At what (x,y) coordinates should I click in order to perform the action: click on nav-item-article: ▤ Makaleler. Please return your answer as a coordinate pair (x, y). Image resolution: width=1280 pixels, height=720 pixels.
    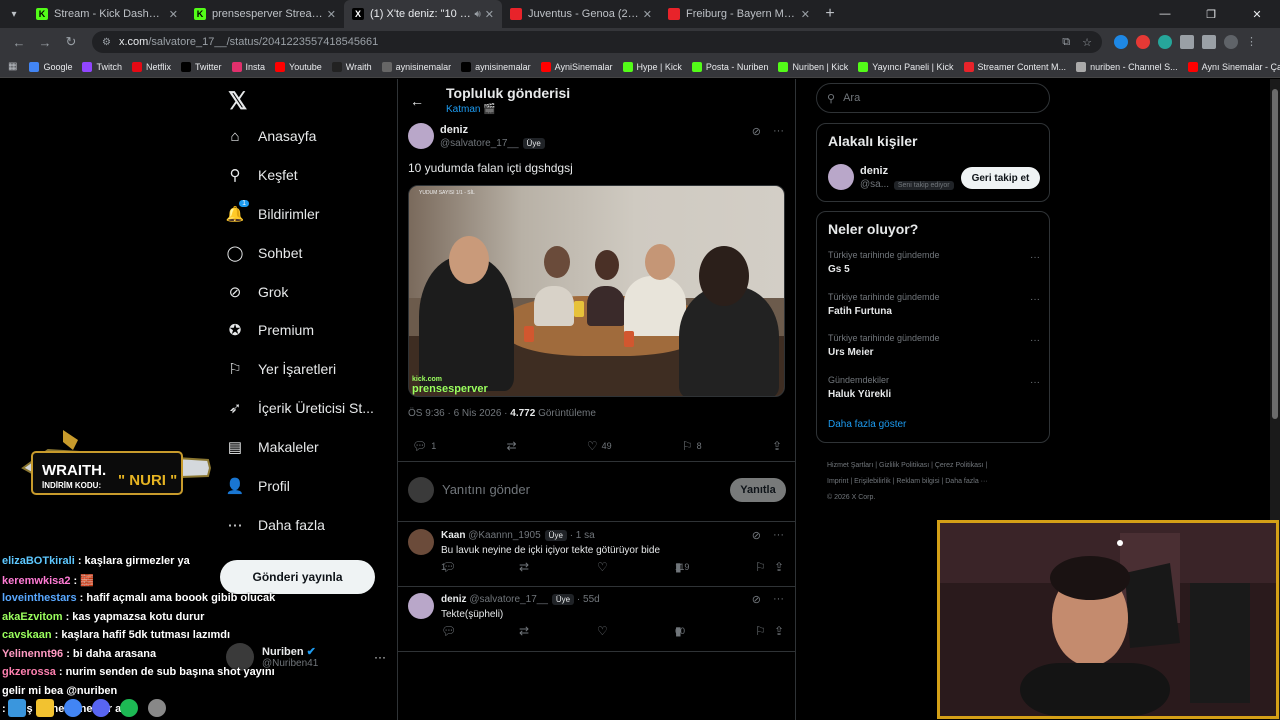
    Looking at the image, I should click on (272, 447).